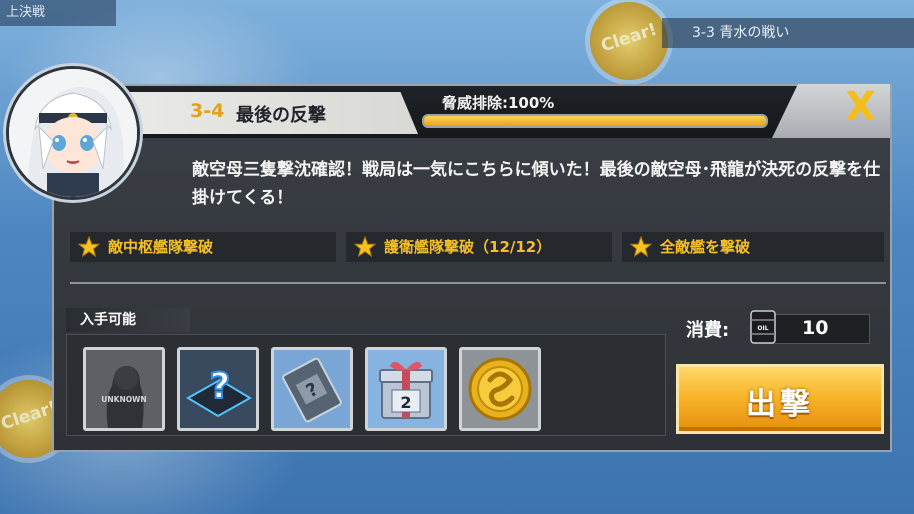  What do you see at coordinates (203, 247) in the screenshot?
I see `condition-1: 敵中枢艦隊撃破` at bounding box center [203, 247].